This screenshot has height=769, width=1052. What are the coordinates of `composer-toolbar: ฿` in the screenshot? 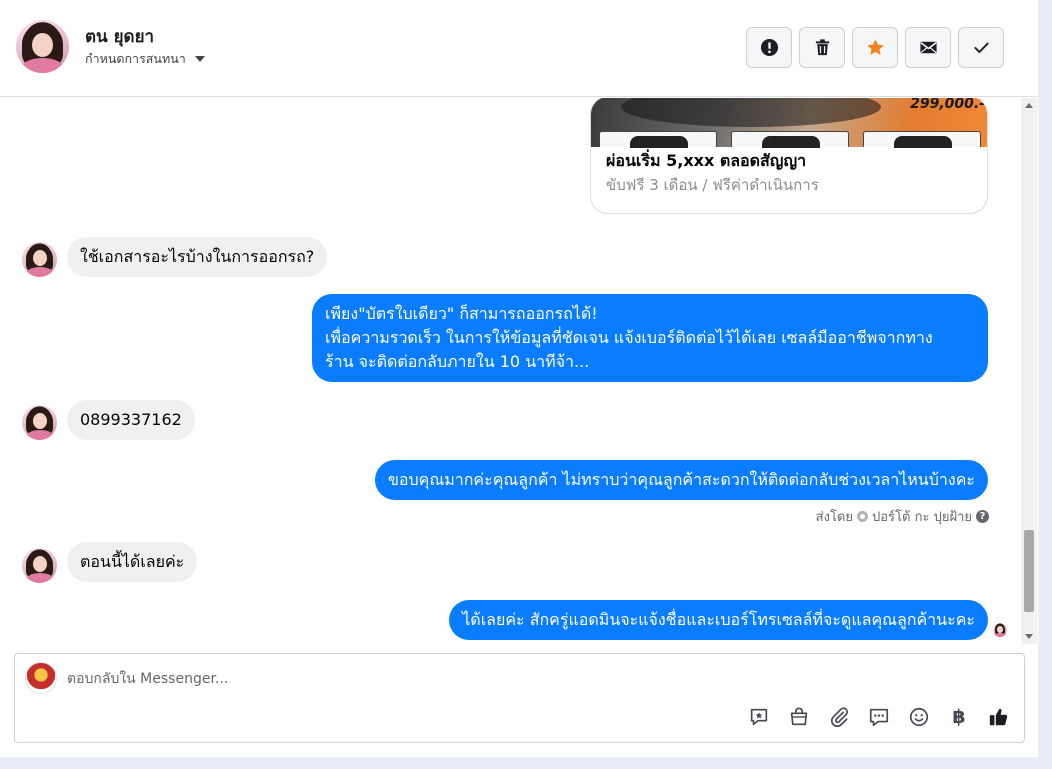 It's located at (879, 717).